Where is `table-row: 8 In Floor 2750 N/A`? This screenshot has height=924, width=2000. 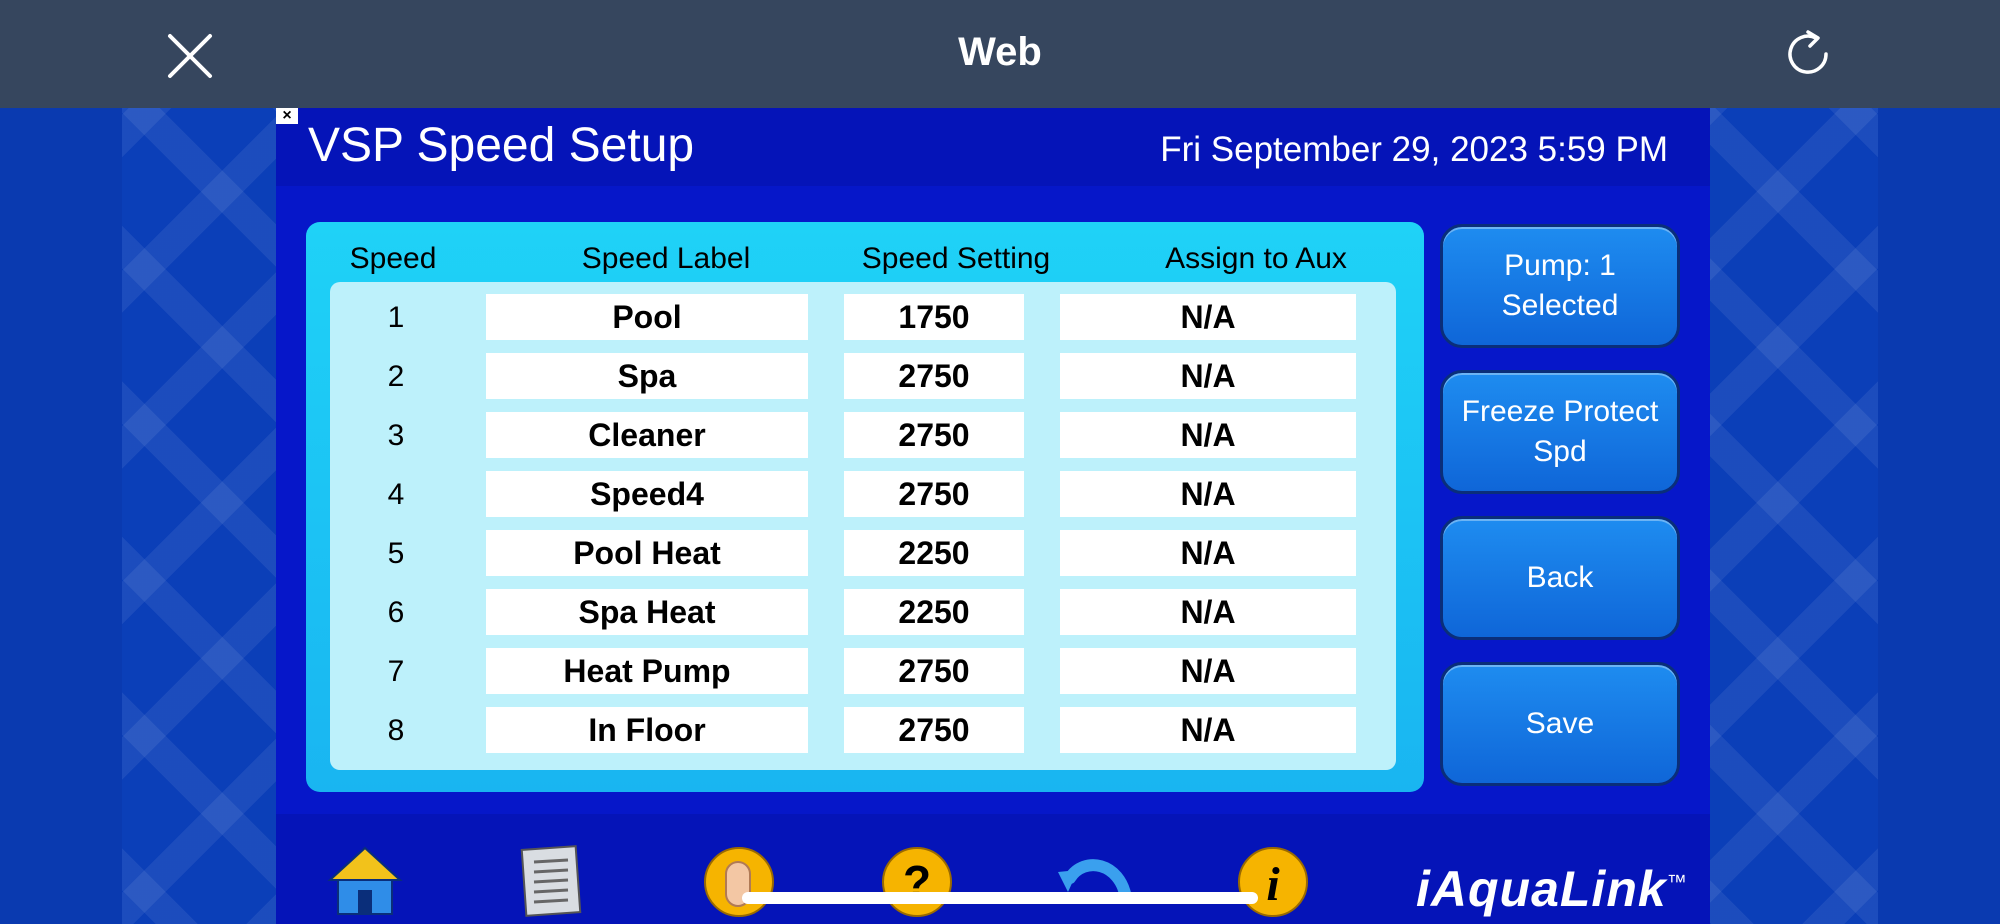
table-row: 8 In Floor 2750 N/A is located at coordinates (863, 731).